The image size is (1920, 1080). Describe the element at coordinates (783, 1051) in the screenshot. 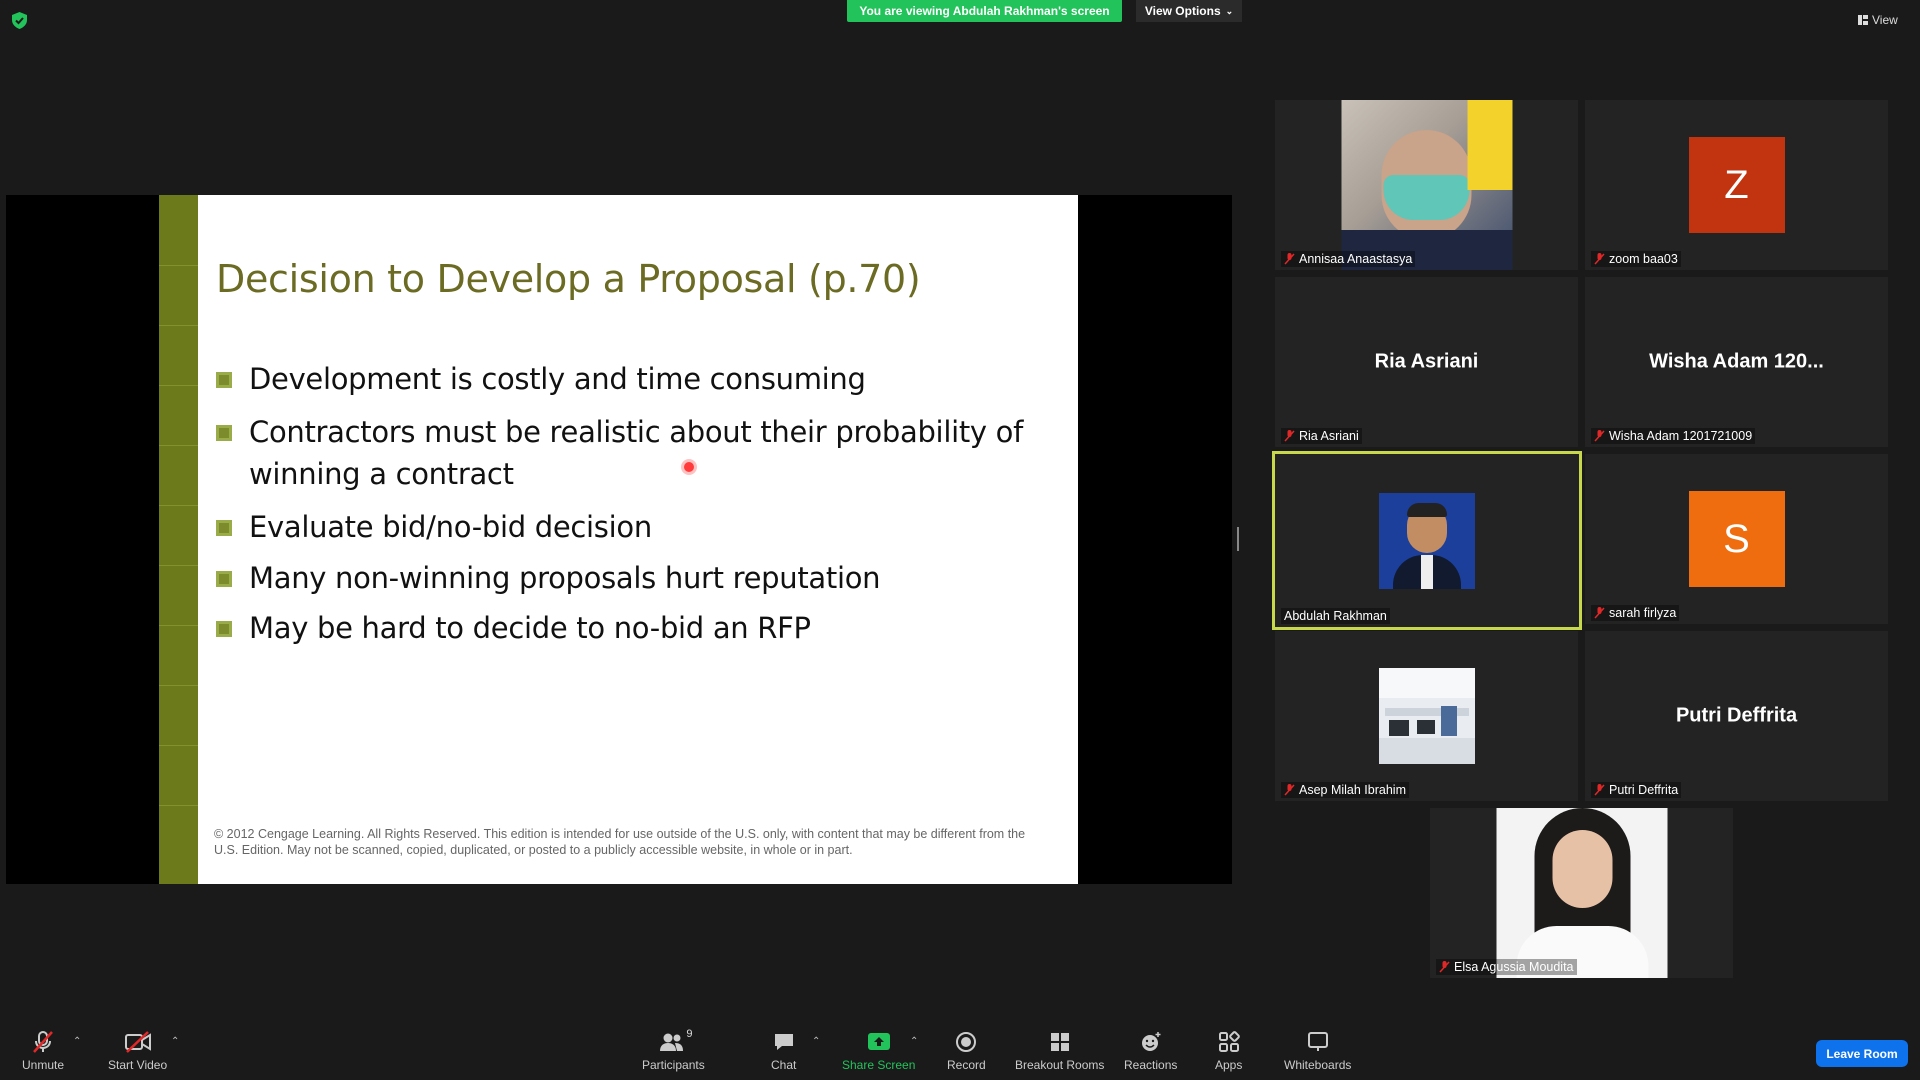

I see `chat-button: Chat` at that location.